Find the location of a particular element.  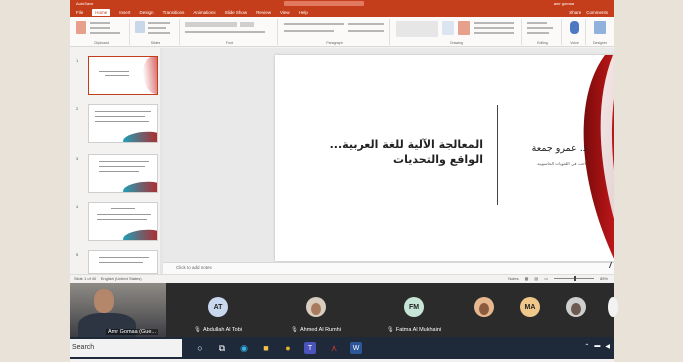

notes-toggle: Notes is located at coordinates (513, 278).